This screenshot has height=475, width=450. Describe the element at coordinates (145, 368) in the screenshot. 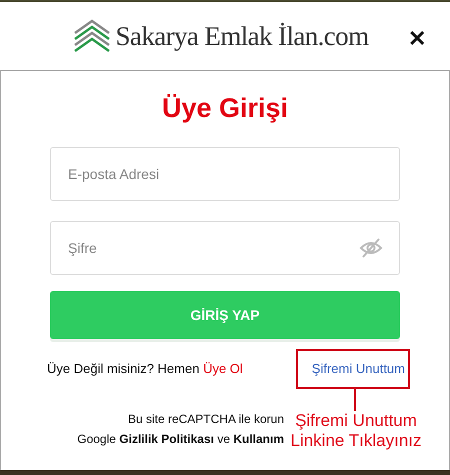

I see `signup-text: Üye Değil misiniz? Hemen Üye Ol` at that location.